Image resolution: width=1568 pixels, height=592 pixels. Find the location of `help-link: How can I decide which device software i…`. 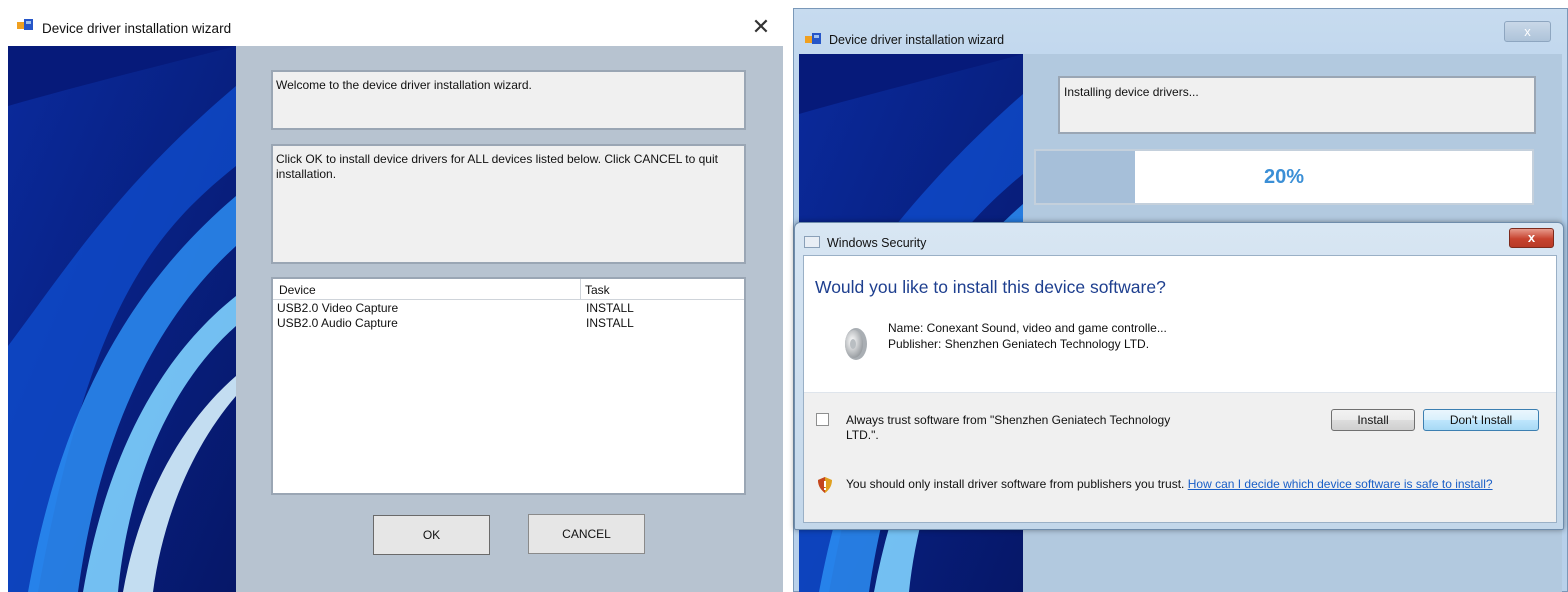

help-link: How can I decide which device software i… is located at coordinates (1340, 484).